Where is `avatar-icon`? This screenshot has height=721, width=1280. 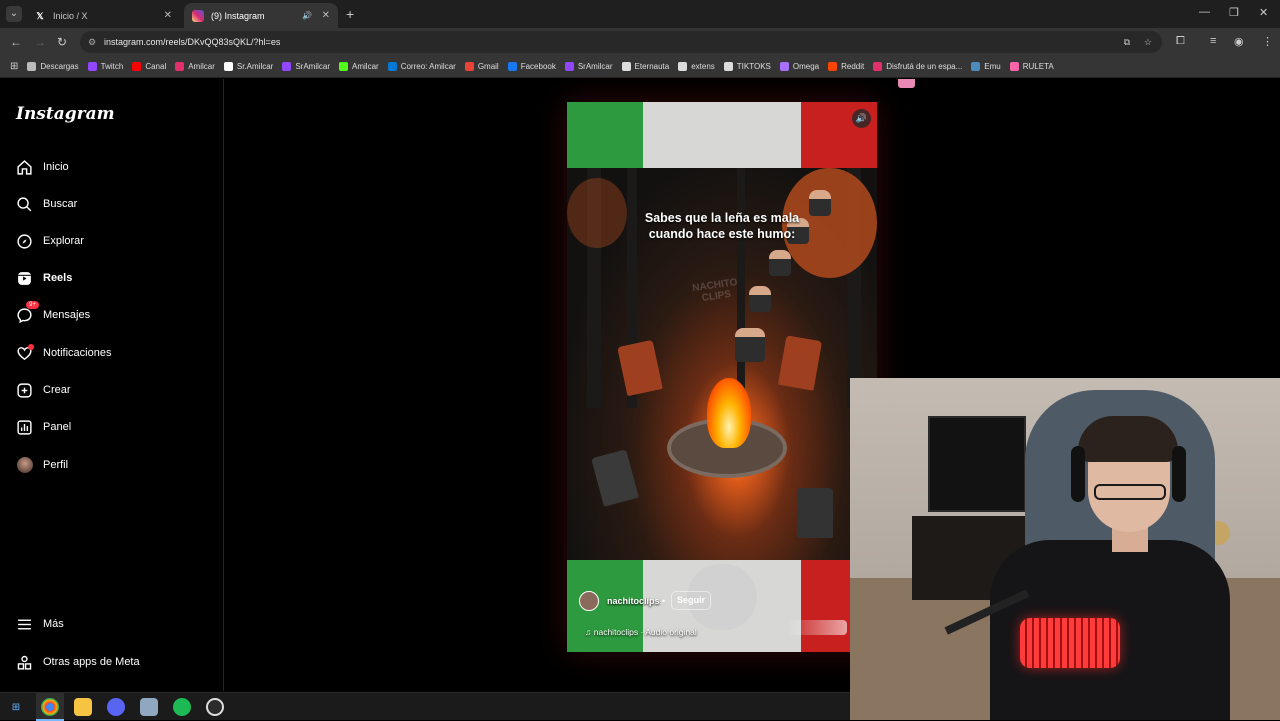
avatar-icon is located at coordinates (24, 465).